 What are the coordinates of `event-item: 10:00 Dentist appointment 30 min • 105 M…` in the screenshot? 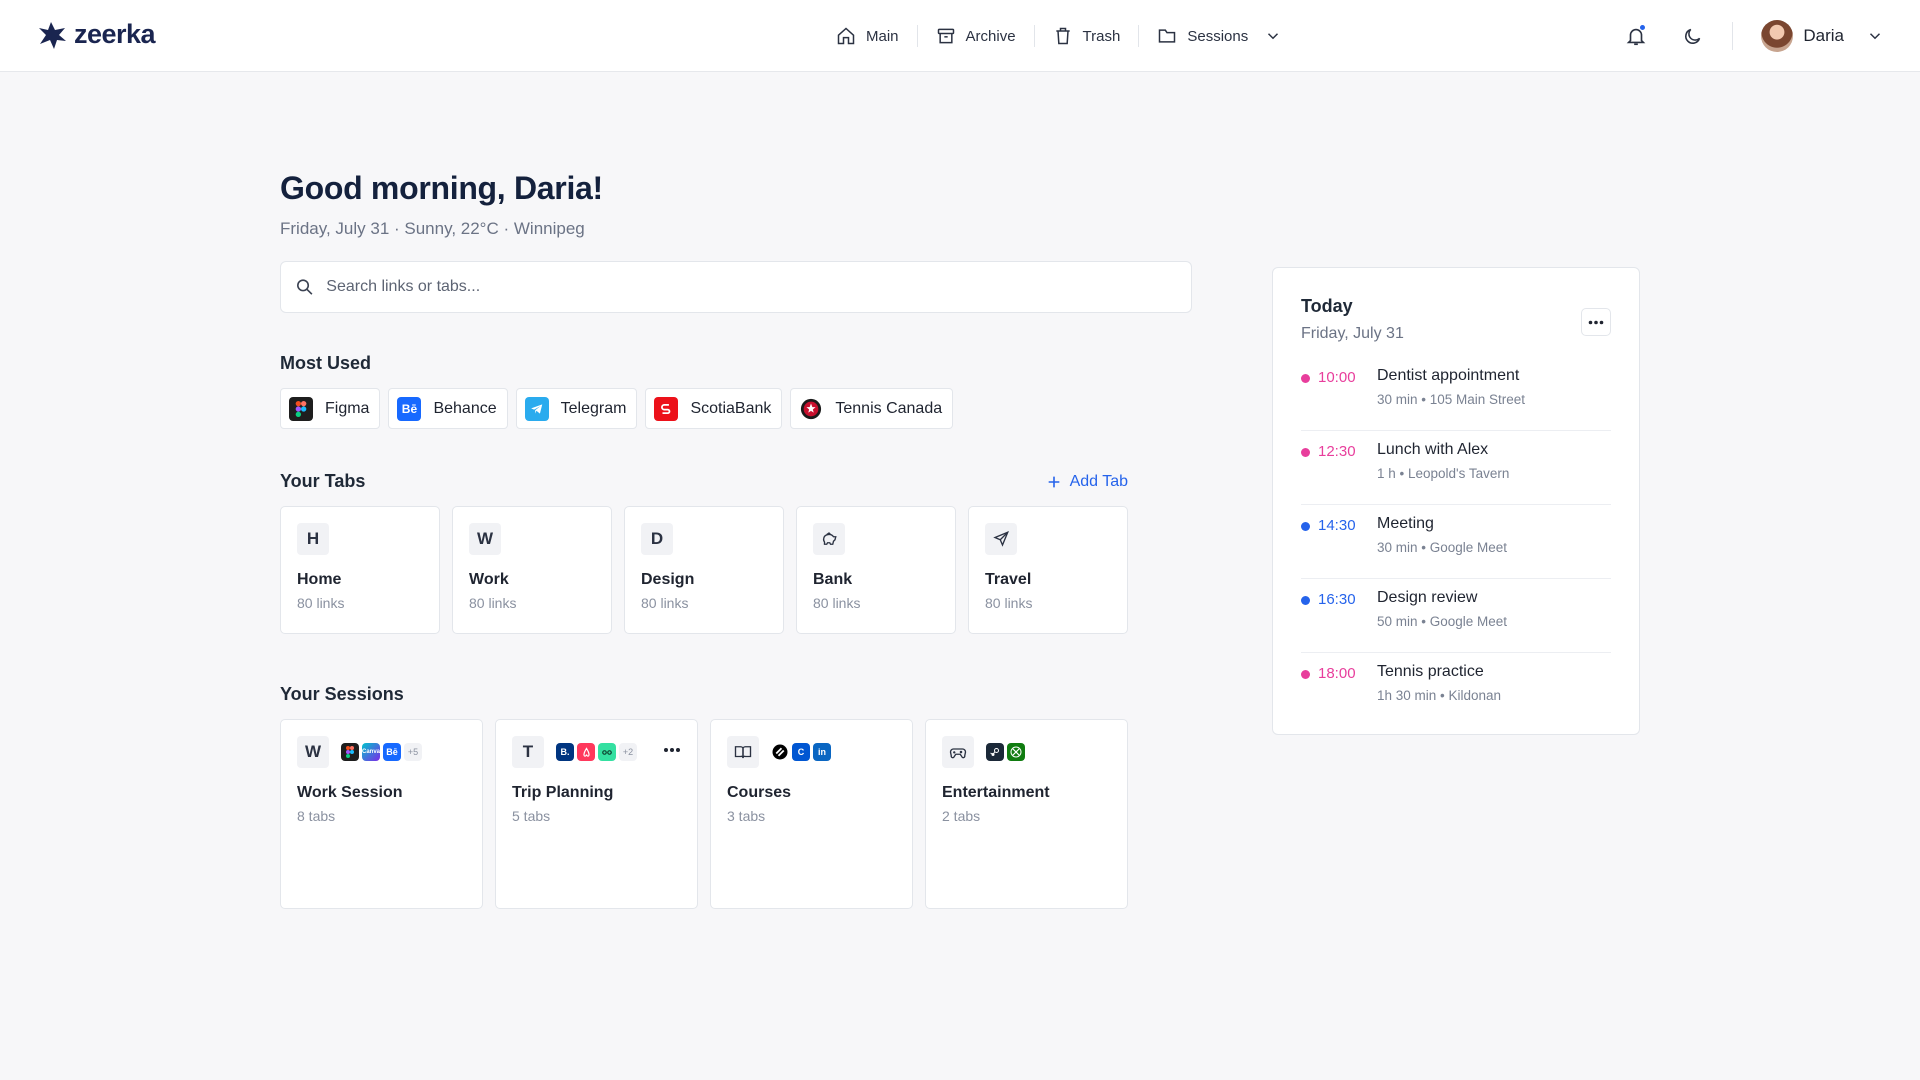 It's located at (1456, 394).